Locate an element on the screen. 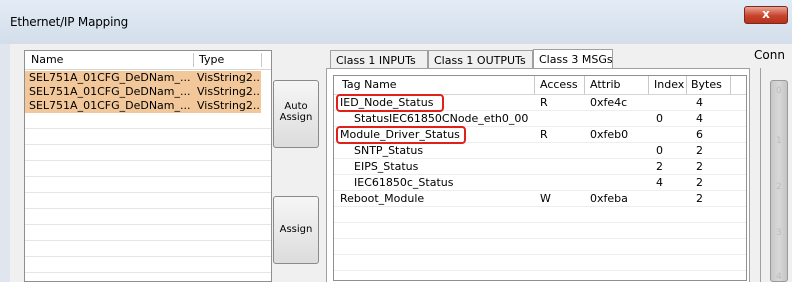  connection-tick: 4 is located at coordinates (779, 277).